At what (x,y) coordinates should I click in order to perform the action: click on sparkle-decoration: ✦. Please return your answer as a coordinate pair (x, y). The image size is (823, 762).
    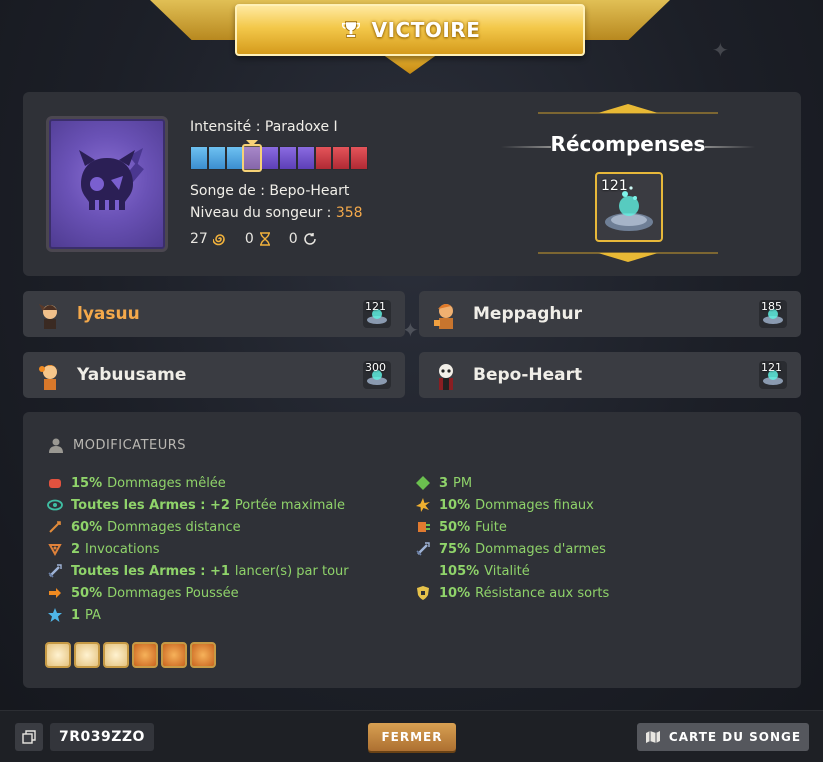
    Looking at the image, I should click on (720, 50).